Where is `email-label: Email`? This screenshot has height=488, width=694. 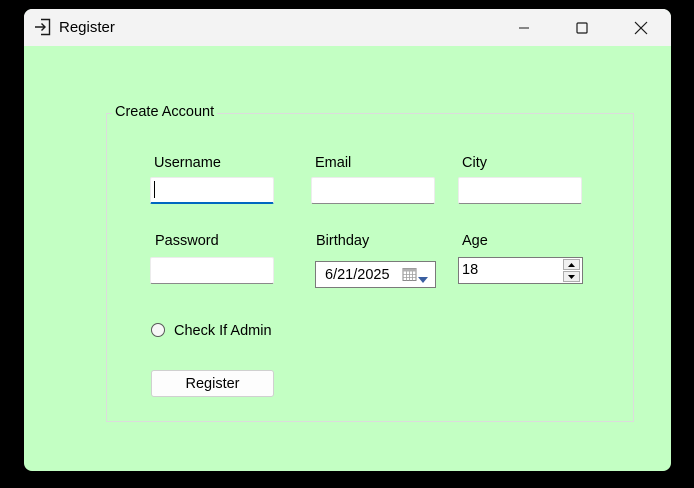 email-label: Email is located at coordinates (333, 163).